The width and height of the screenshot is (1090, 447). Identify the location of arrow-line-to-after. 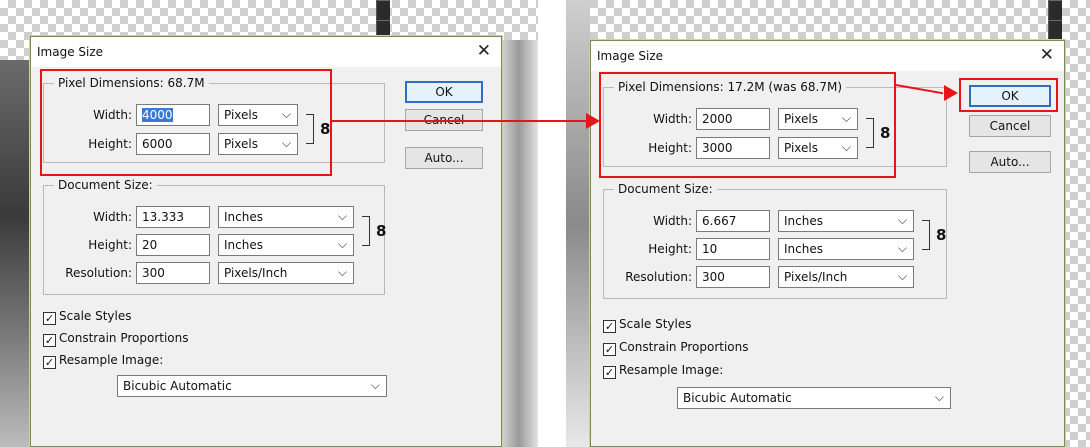
(459, 121).